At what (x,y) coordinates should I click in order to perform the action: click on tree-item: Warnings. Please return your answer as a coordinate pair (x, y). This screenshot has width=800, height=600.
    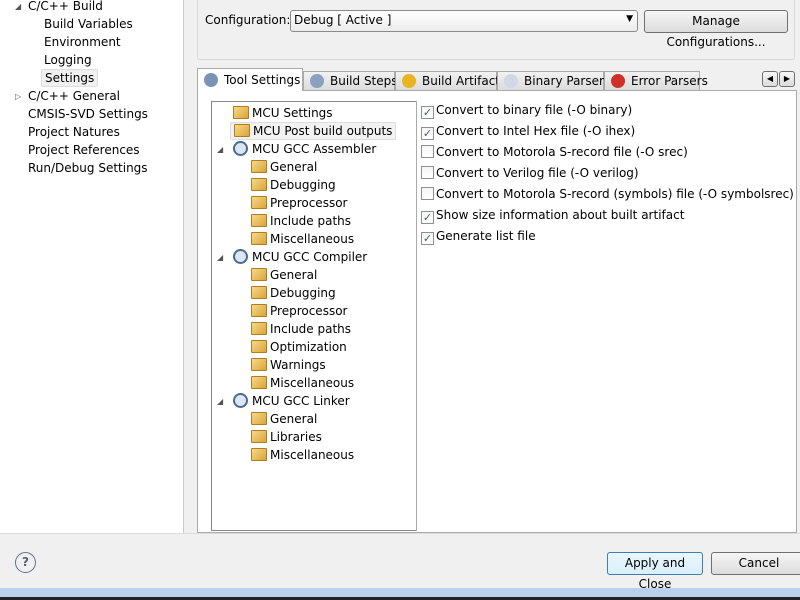
    Looking at the image, I should click on (288, 365).